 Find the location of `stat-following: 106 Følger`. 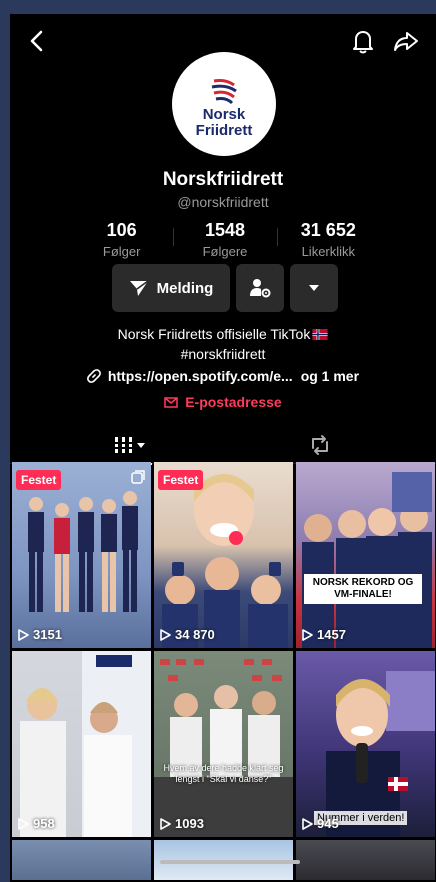

stat-following: 106 Følger is located at coordinates (121, 237).